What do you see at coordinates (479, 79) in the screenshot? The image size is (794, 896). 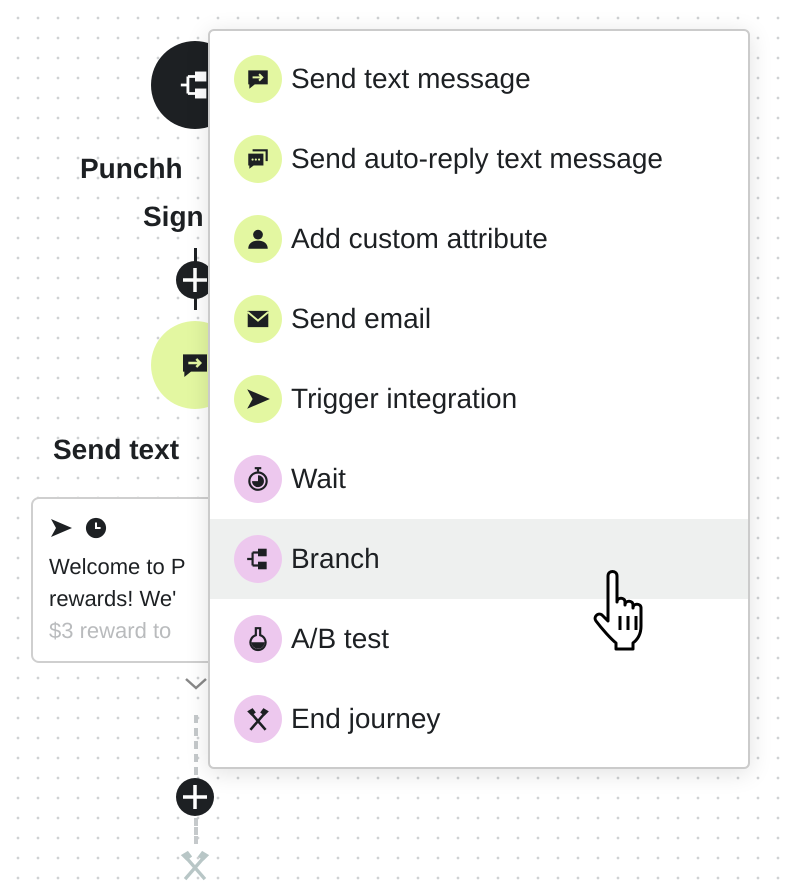 I see `menu-item: Send text message` at bounding box center [479, 79].